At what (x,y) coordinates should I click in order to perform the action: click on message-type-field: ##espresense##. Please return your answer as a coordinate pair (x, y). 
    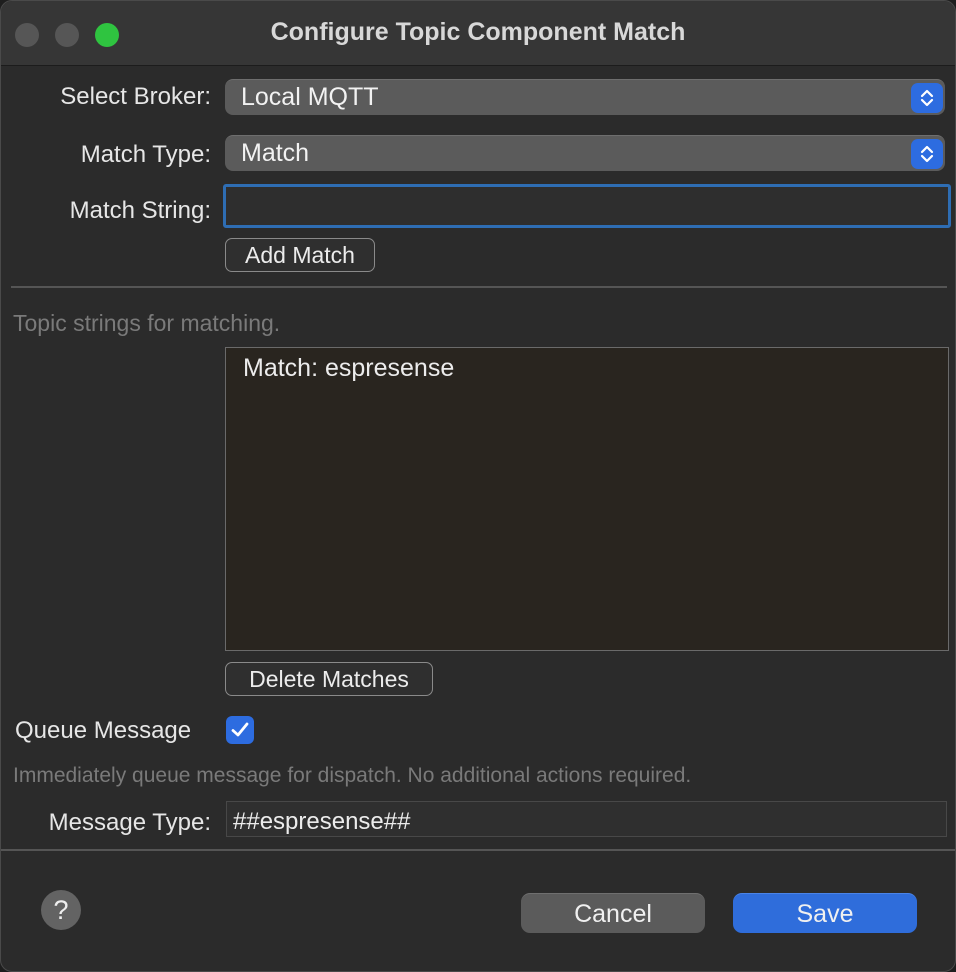
    Looking at the image, I should click on (586, 819).